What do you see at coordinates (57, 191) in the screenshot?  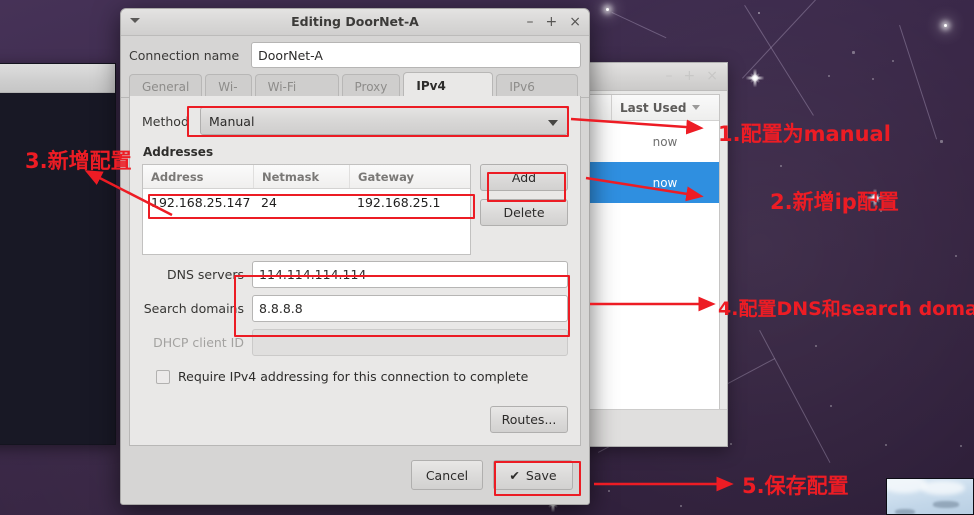 I see `terminal-line: ms` at bounding box center [57, 191].